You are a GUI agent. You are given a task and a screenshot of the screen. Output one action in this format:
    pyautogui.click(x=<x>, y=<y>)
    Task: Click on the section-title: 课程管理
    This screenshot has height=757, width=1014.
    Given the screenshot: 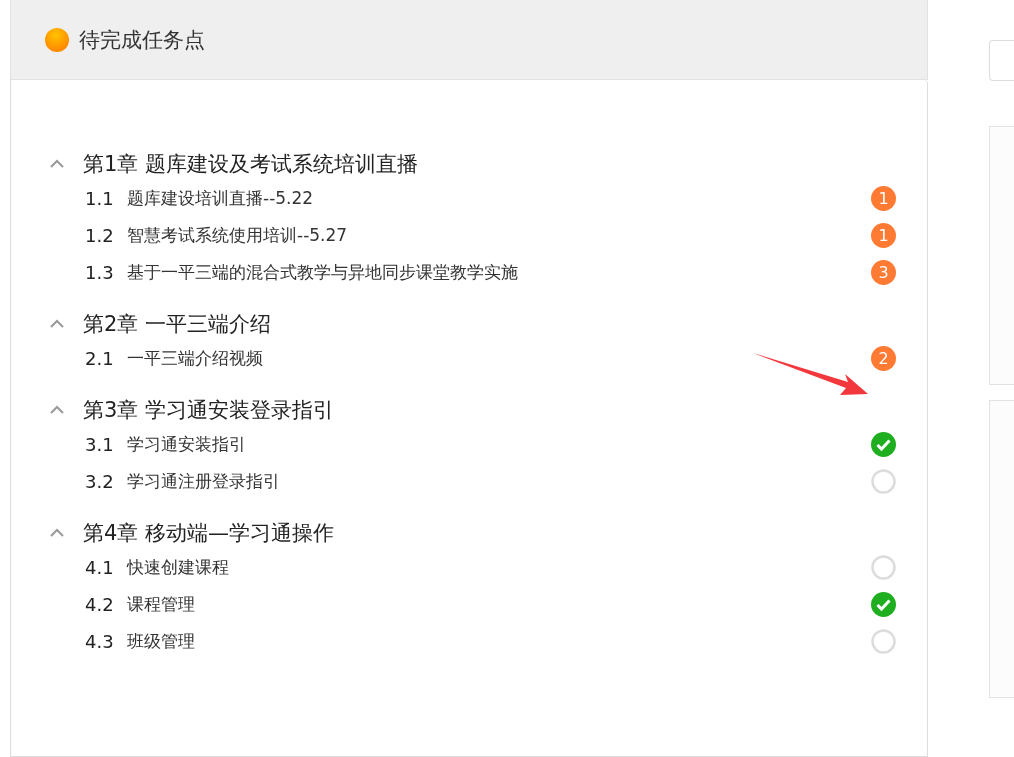 What is the action you would take?
    pyautogui.click(x=499, y=604)
    